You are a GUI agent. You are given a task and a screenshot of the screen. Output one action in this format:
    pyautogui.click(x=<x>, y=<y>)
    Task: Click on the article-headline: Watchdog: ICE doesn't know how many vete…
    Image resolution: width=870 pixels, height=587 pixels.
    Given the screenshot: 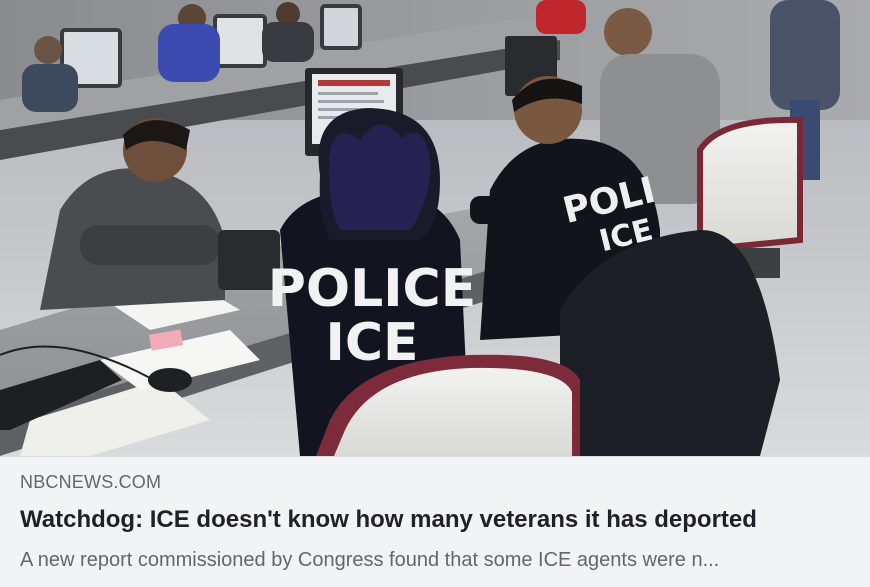 What is the action you would take?
    pyautogui.click(x=435, y=520)
    